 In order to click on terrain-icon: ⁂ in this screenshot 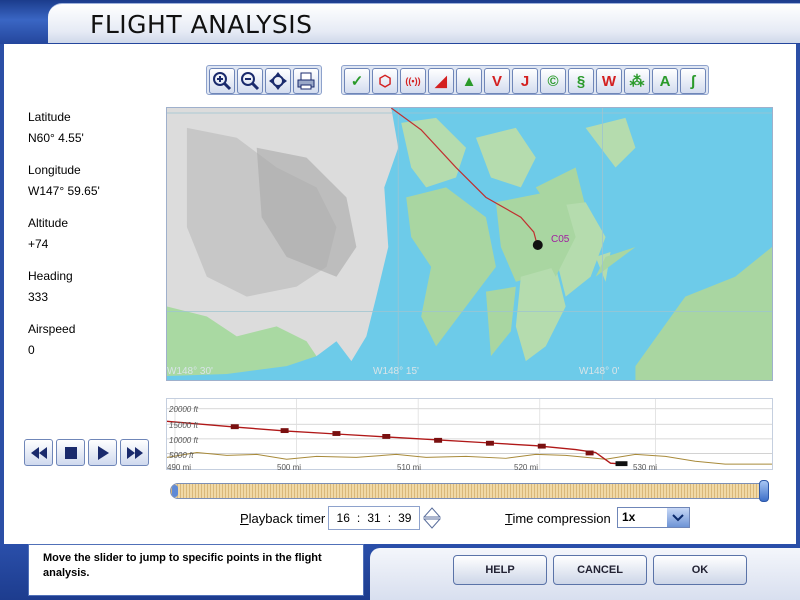, I will do `click(637, 81)`.